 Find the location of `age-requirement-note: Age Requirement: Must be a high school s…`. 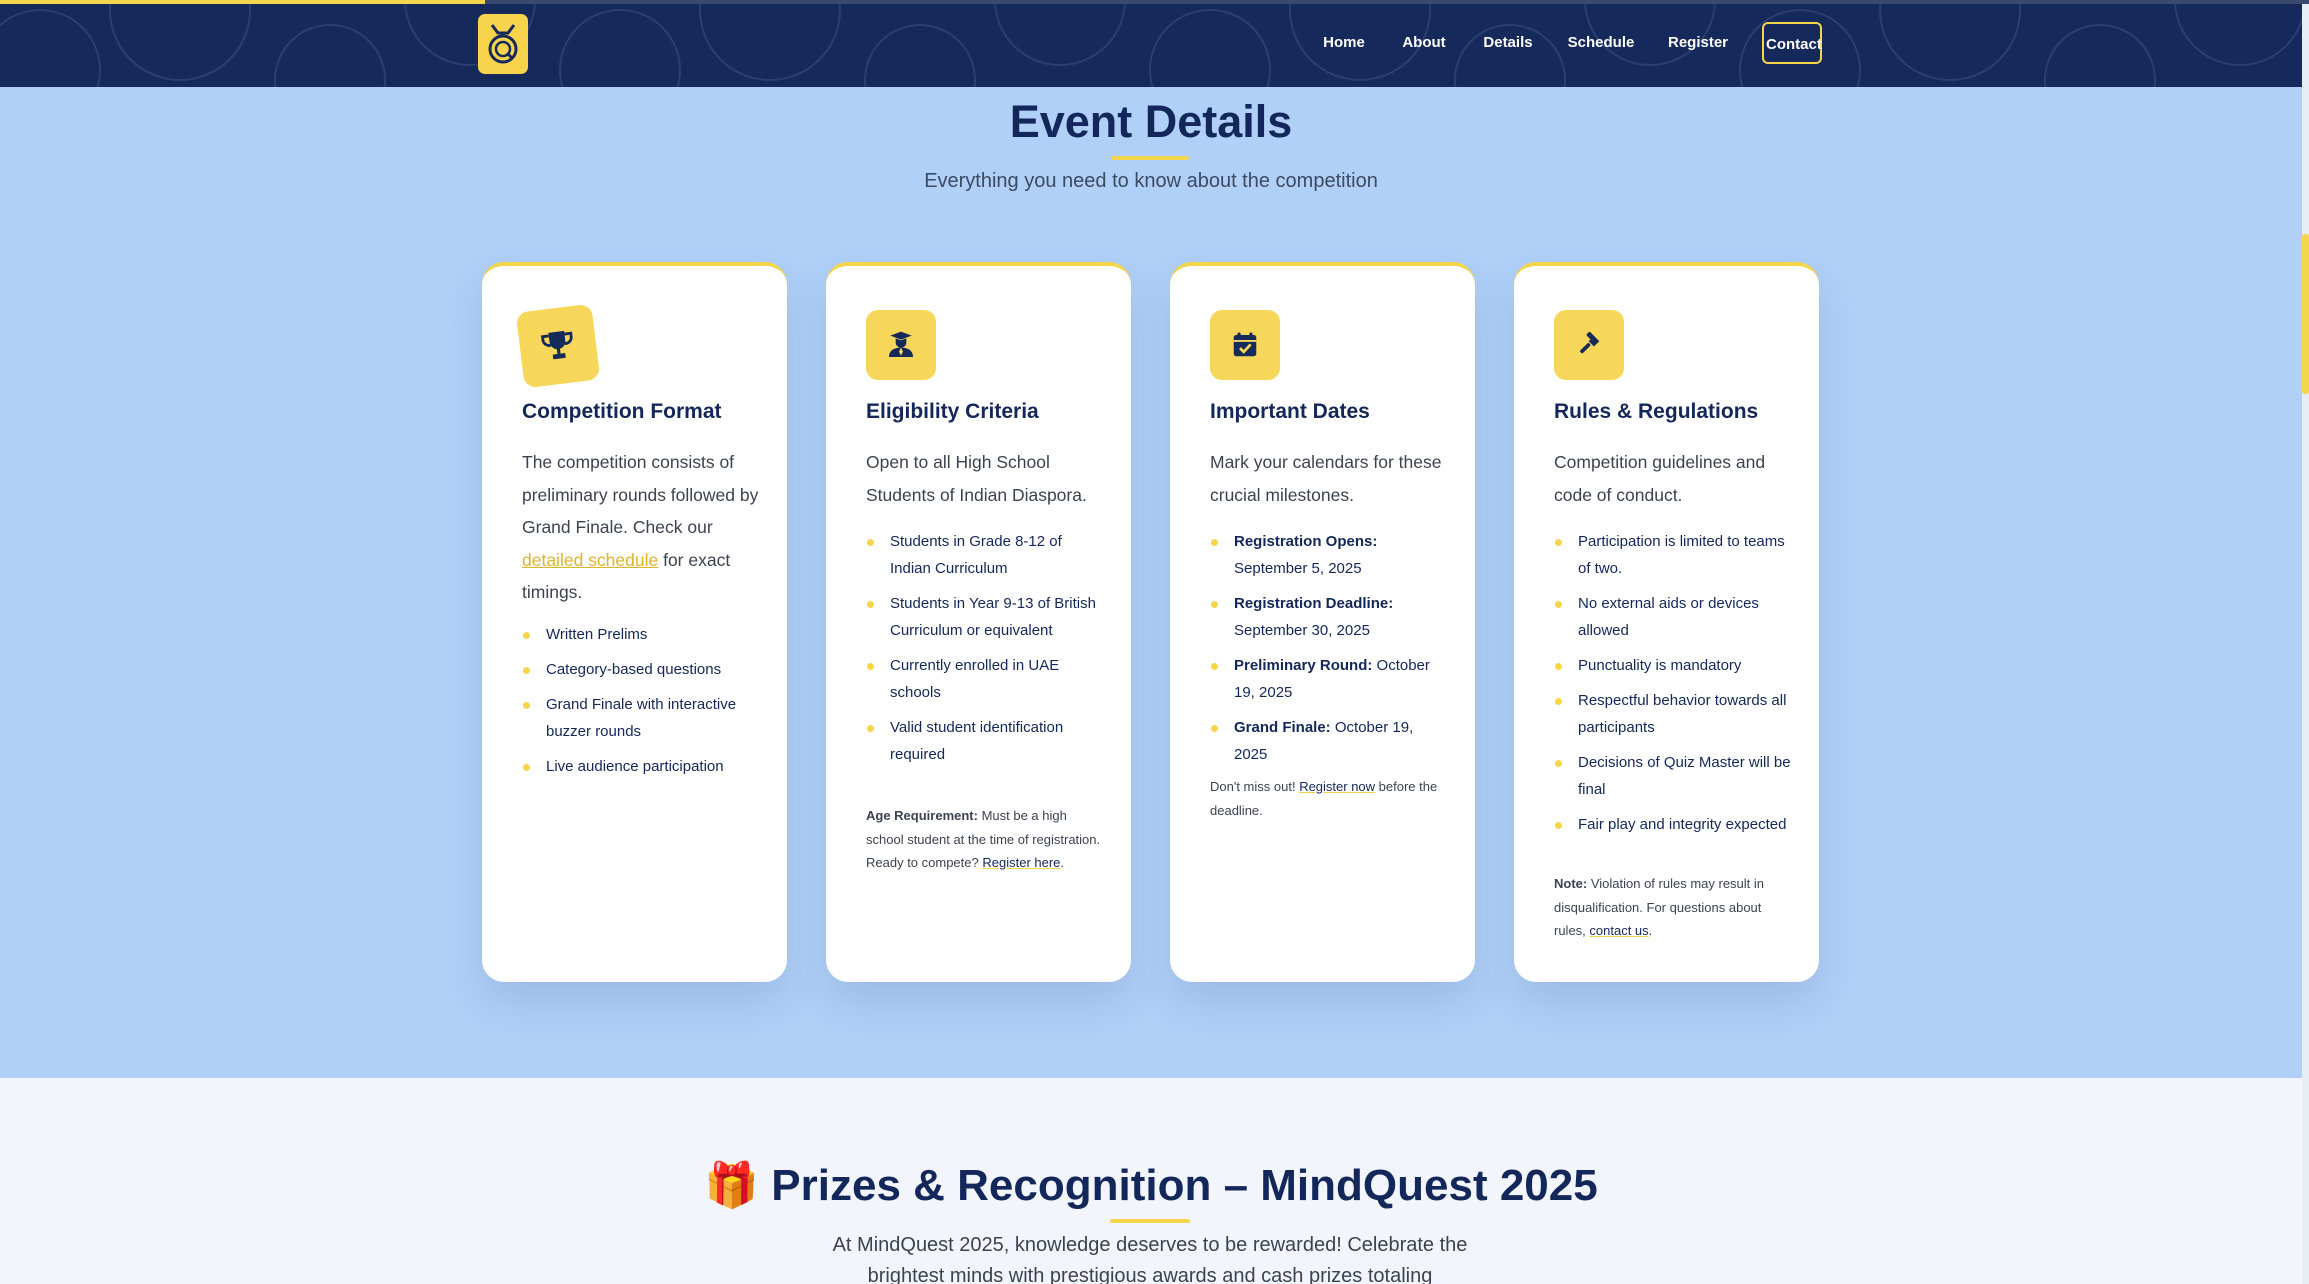

age-requirement-note: Age Requirement: Must be a high school s… is located at coordinates (983, 839).